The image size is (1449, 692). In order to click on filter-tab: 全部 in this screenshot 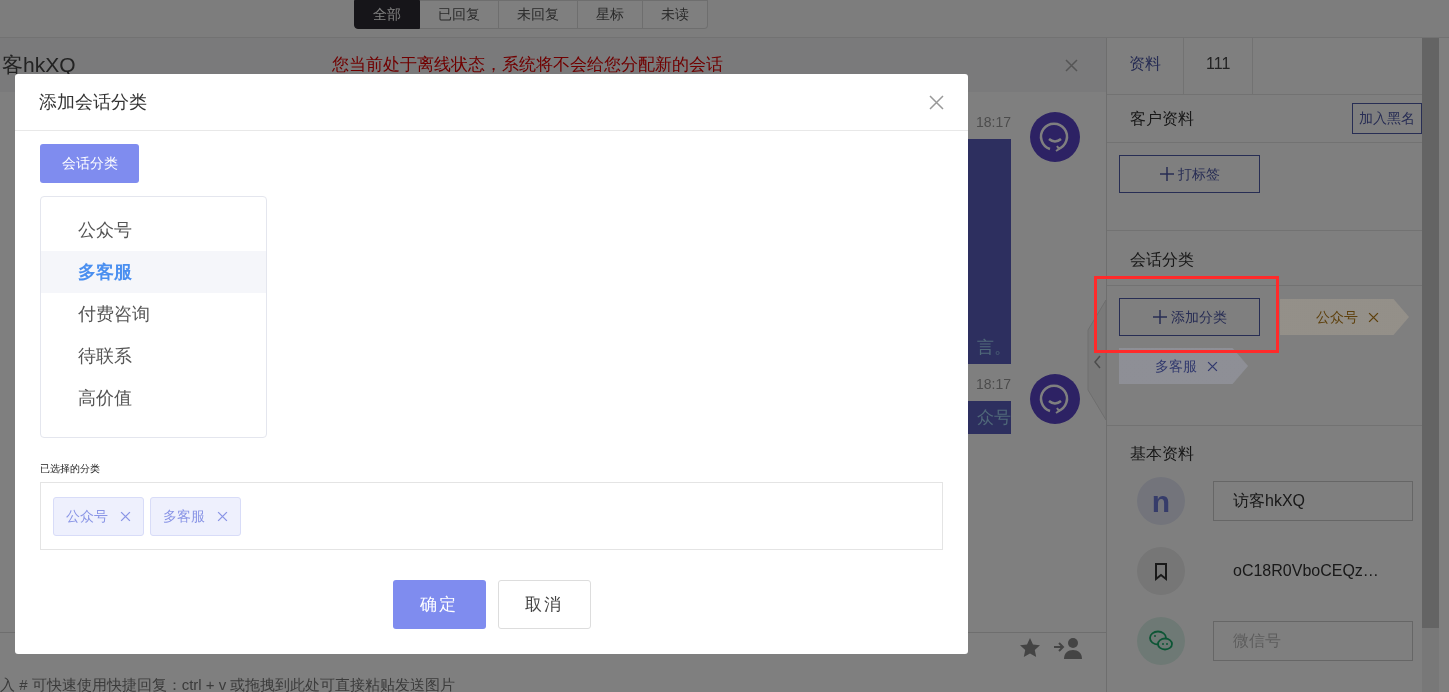, I will do `click(387, 14)`.